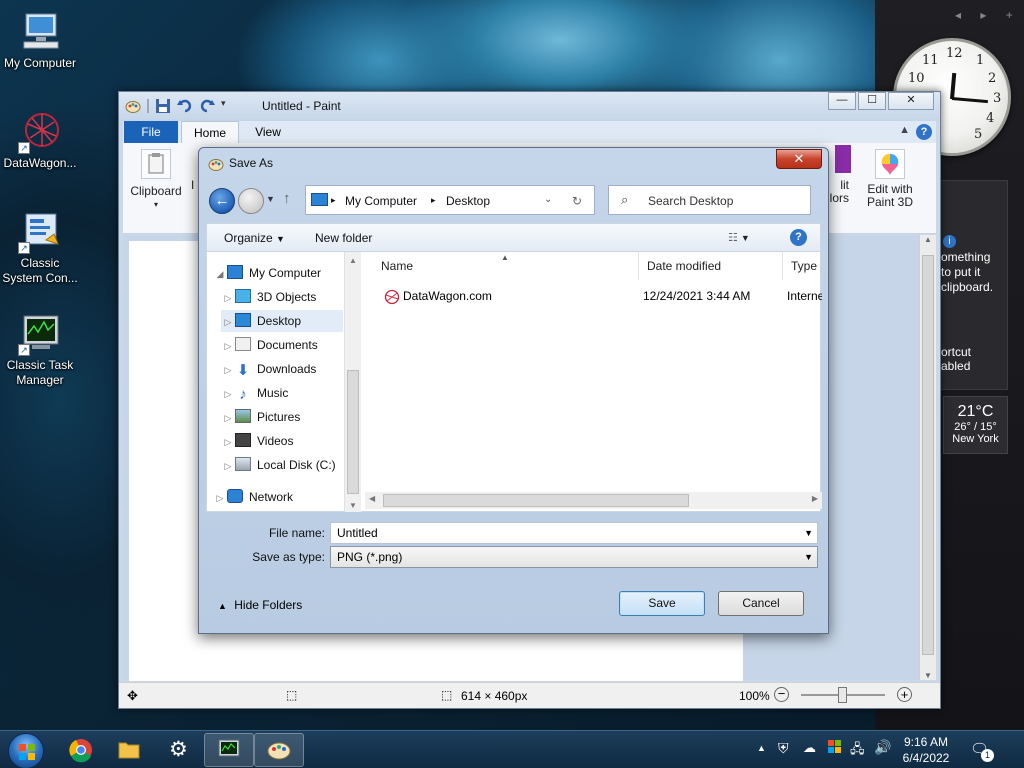 Image resolution: width=1024 pixels, height=768 pixels. What do you see at coordinates (494, 696) in the screenshot?
I see `canvas-dimensions: 614 × 460px` at bounding box center [494, 696].